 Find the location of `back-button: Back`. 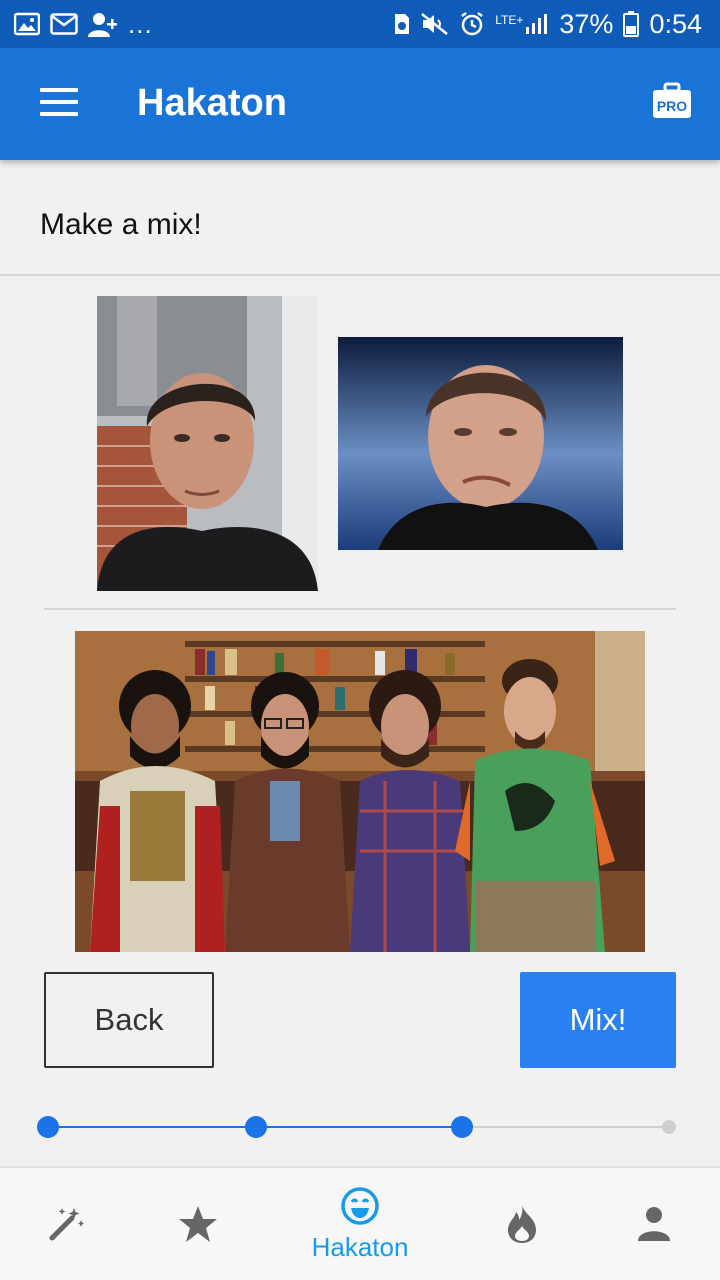

back-button: Back is located at coordinates (129, 1020).